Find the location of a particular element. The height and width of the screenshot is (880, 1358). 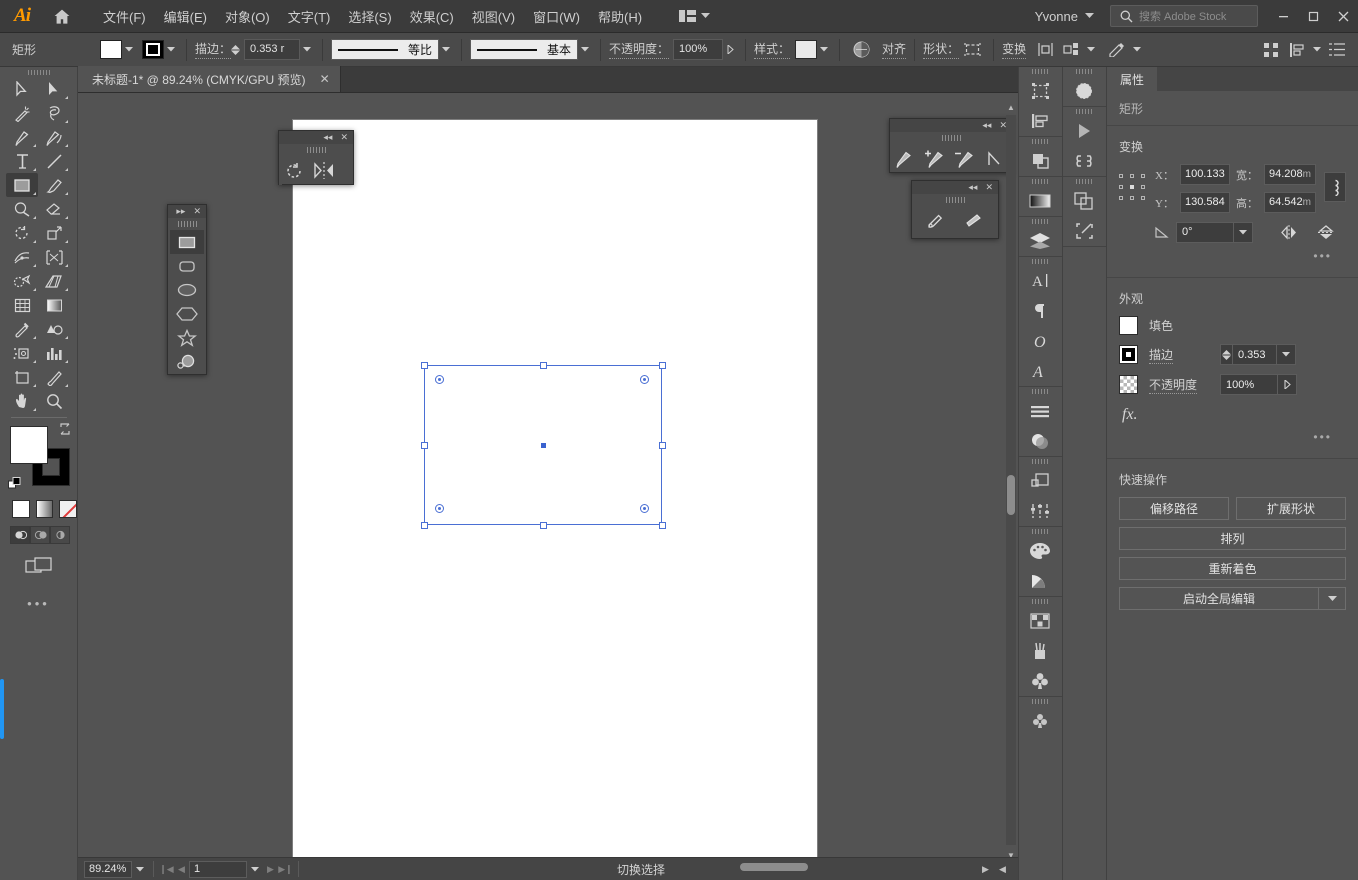

opacity-swatch is located at coordinates (1128, 384).